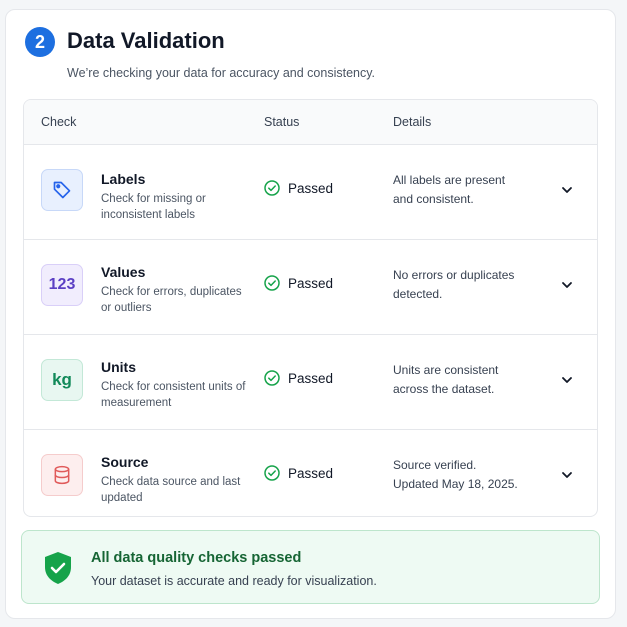 The image size is (627, 627). Describe the element at coordinates (449, 189) in the screenshot. I see `check-details: All labels are present and consistent.` at that location.